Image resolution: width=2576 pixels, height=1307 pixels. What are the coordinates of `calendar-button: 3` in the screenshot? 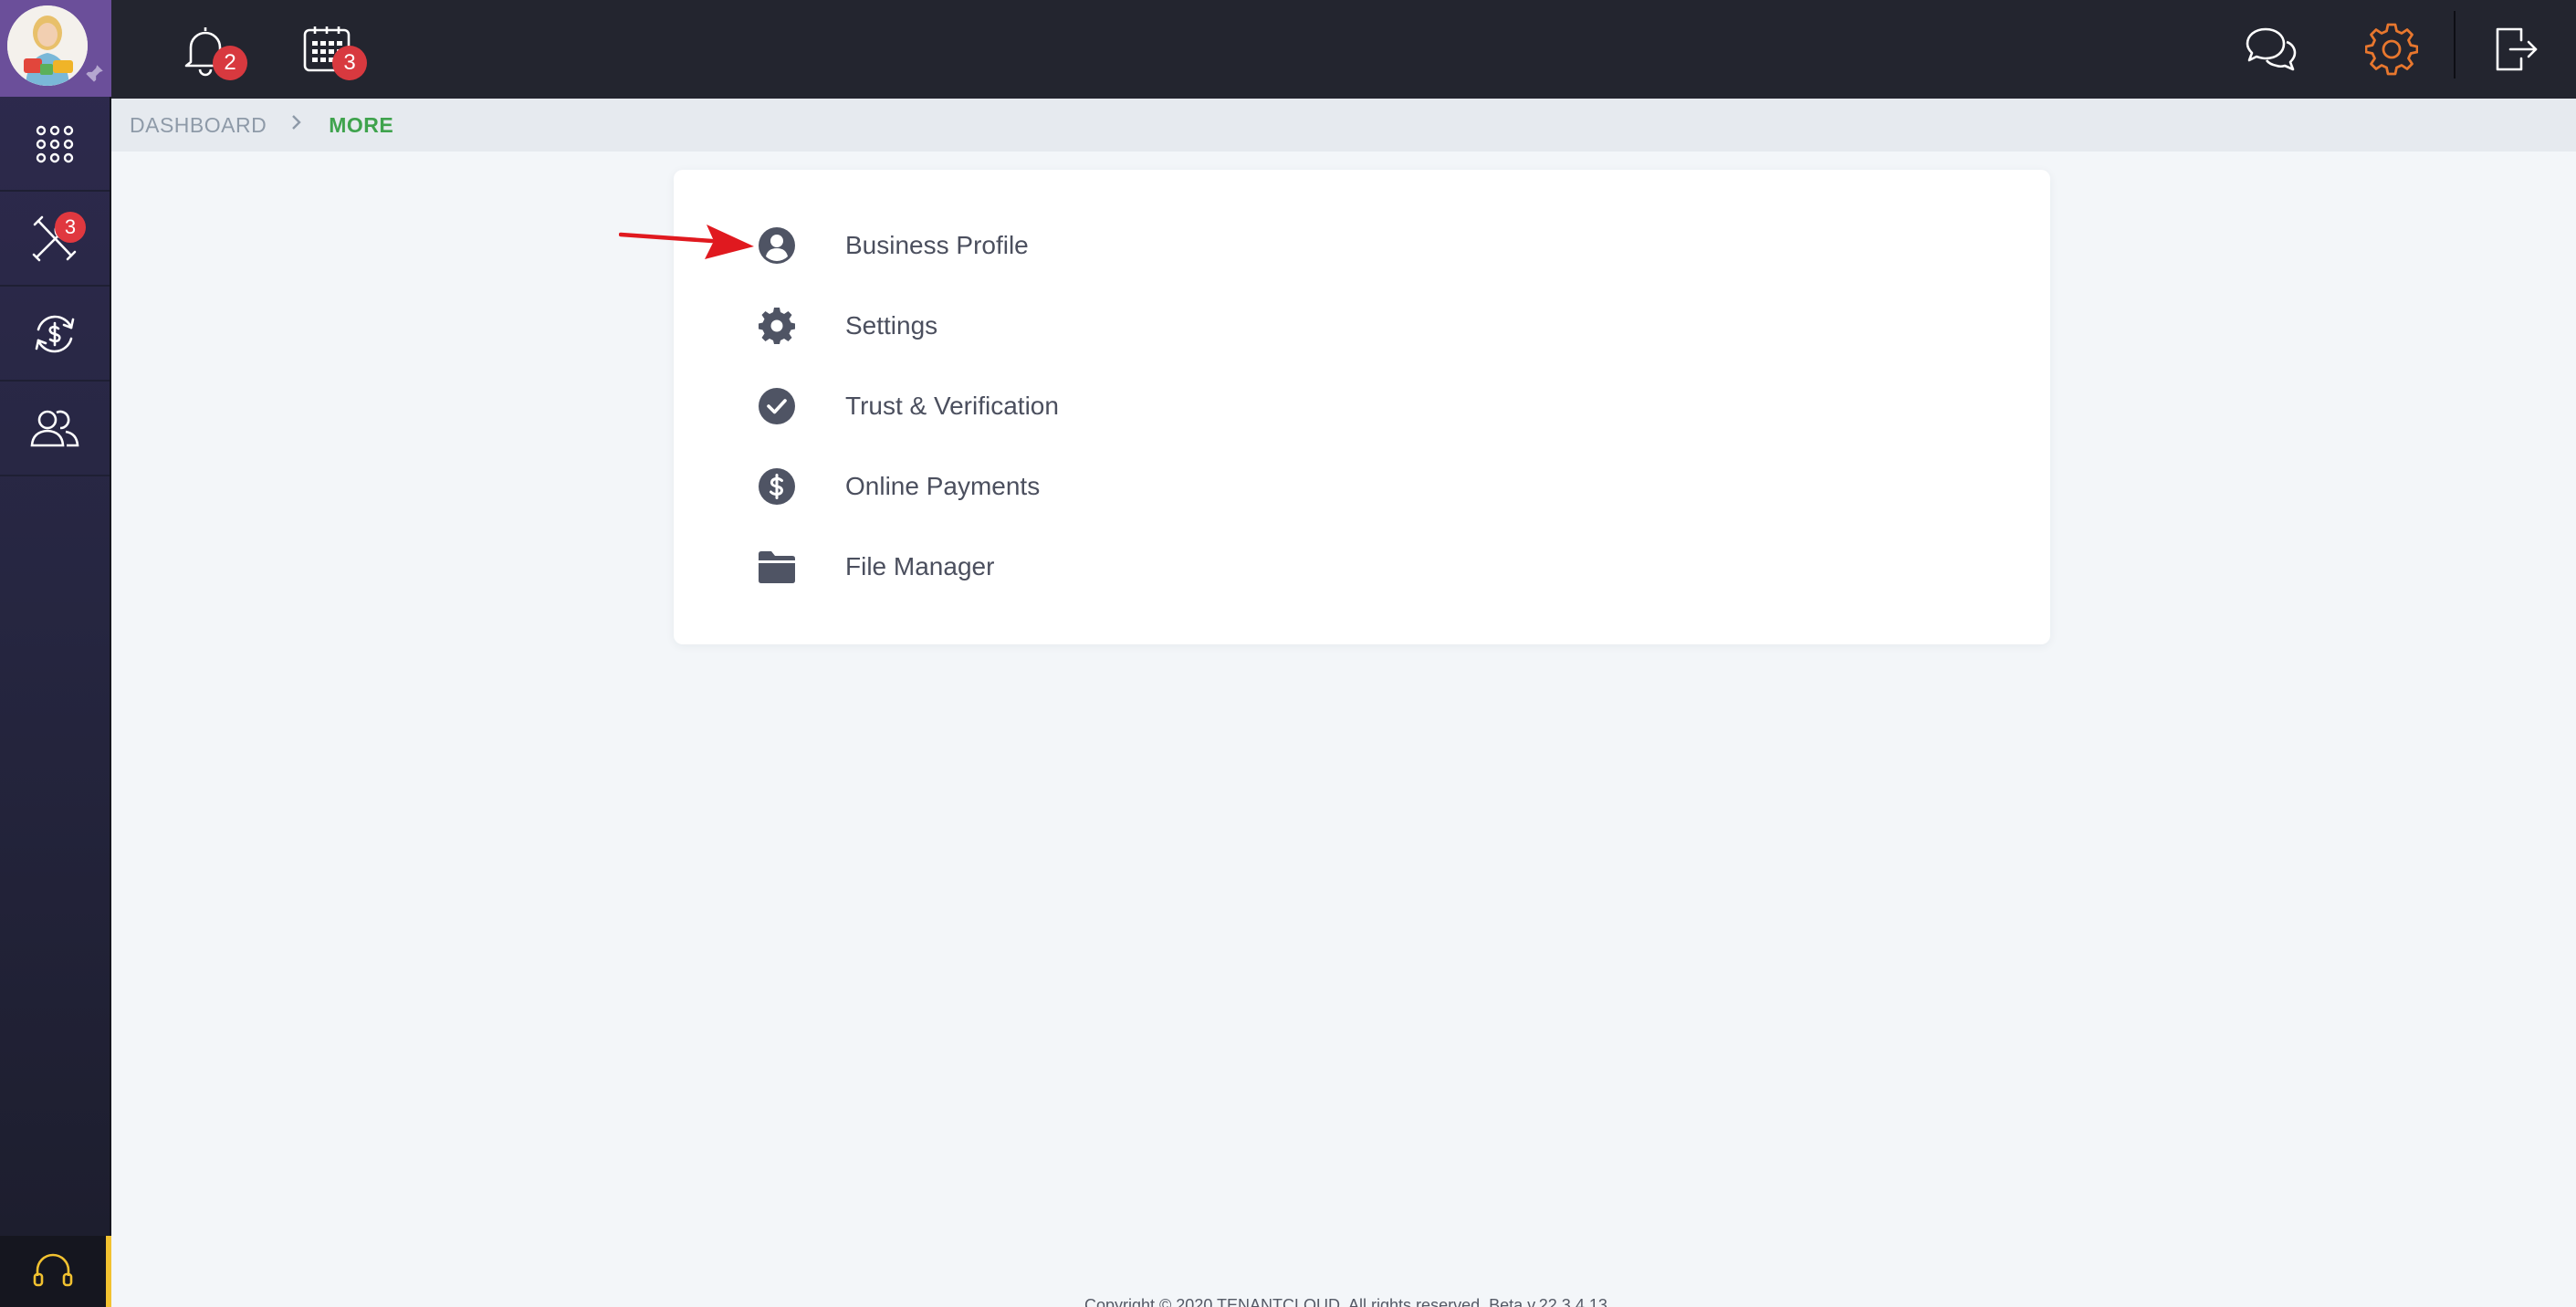 It's located at (331, 49).